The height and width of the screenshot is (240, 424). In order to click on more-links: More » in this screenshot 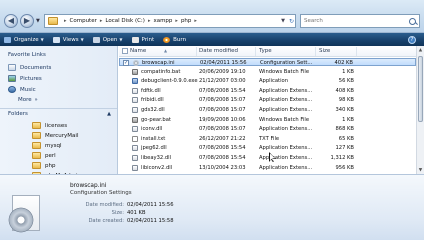, I will do `click(28, 100)`.